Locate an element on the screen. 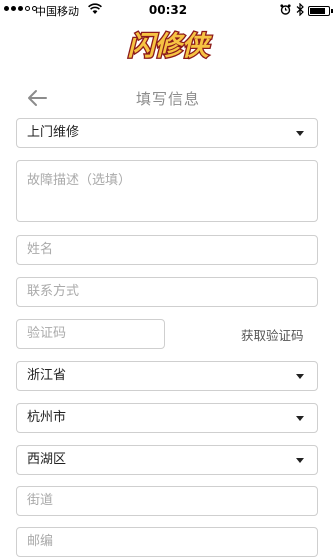  app-logo-image: 闪修侠 is located at coordinates (170, 47).